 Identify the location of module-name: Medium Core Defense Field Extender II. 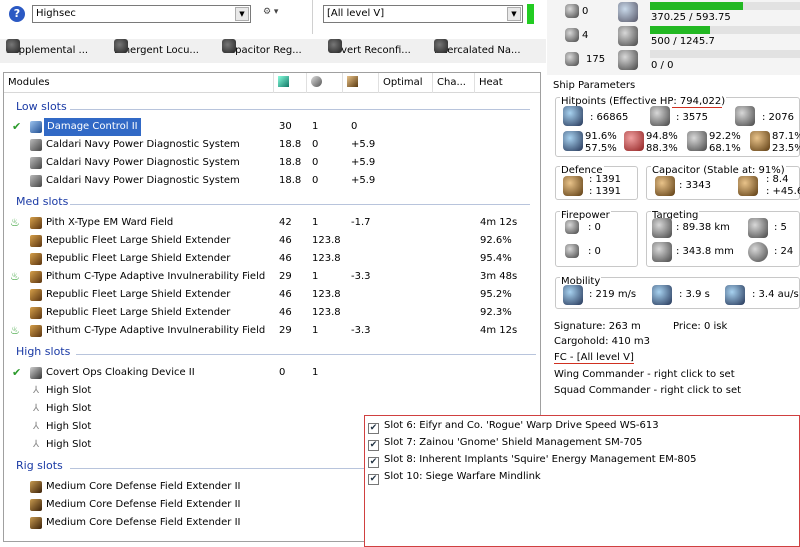
(143, 522).